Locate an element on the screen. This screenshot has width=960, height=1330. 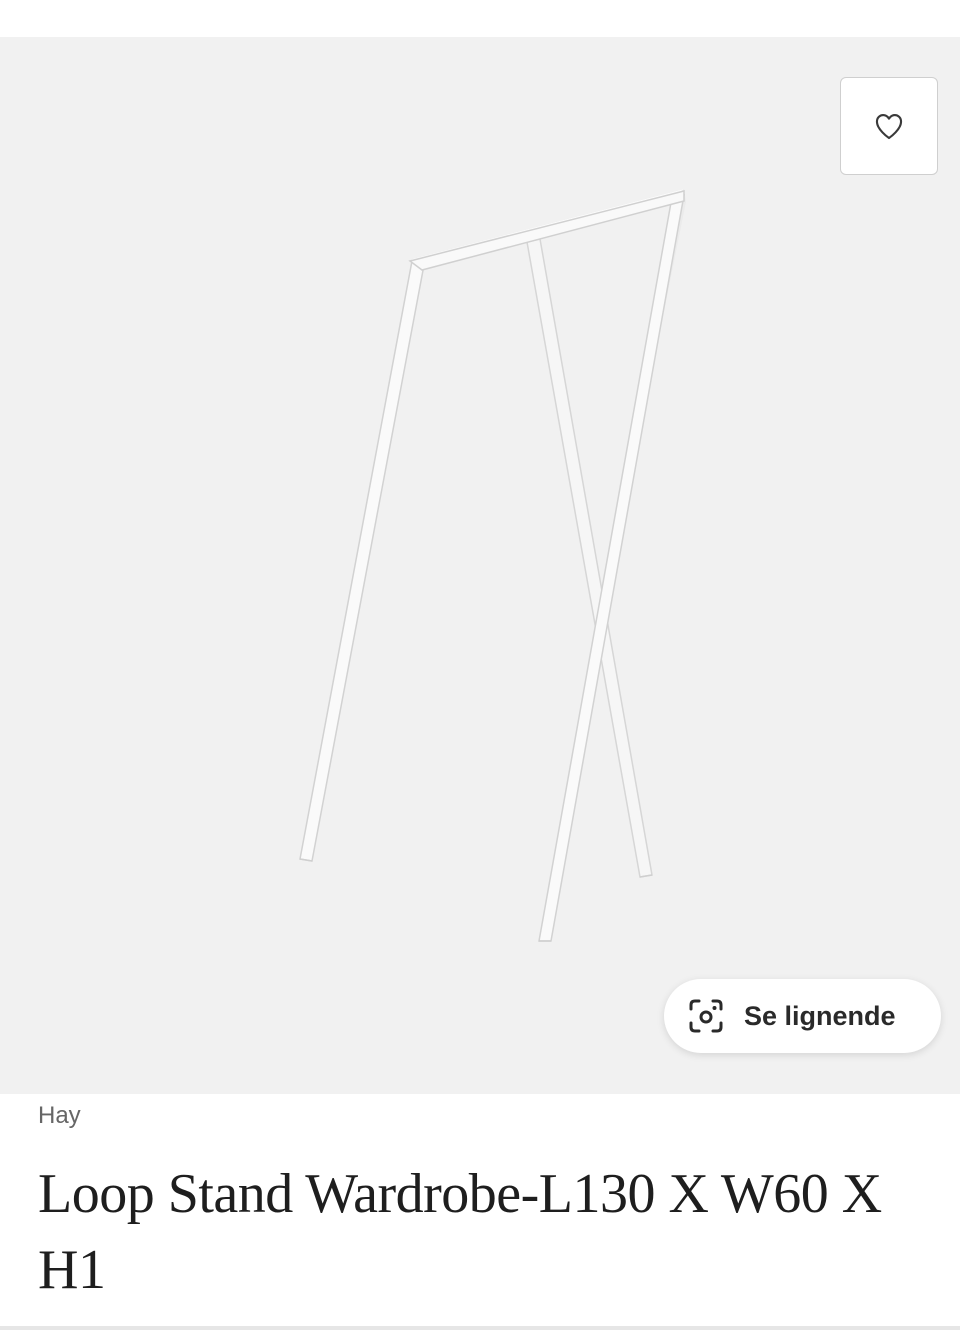
heart-outline-icon is located at coordinates (889, 127).